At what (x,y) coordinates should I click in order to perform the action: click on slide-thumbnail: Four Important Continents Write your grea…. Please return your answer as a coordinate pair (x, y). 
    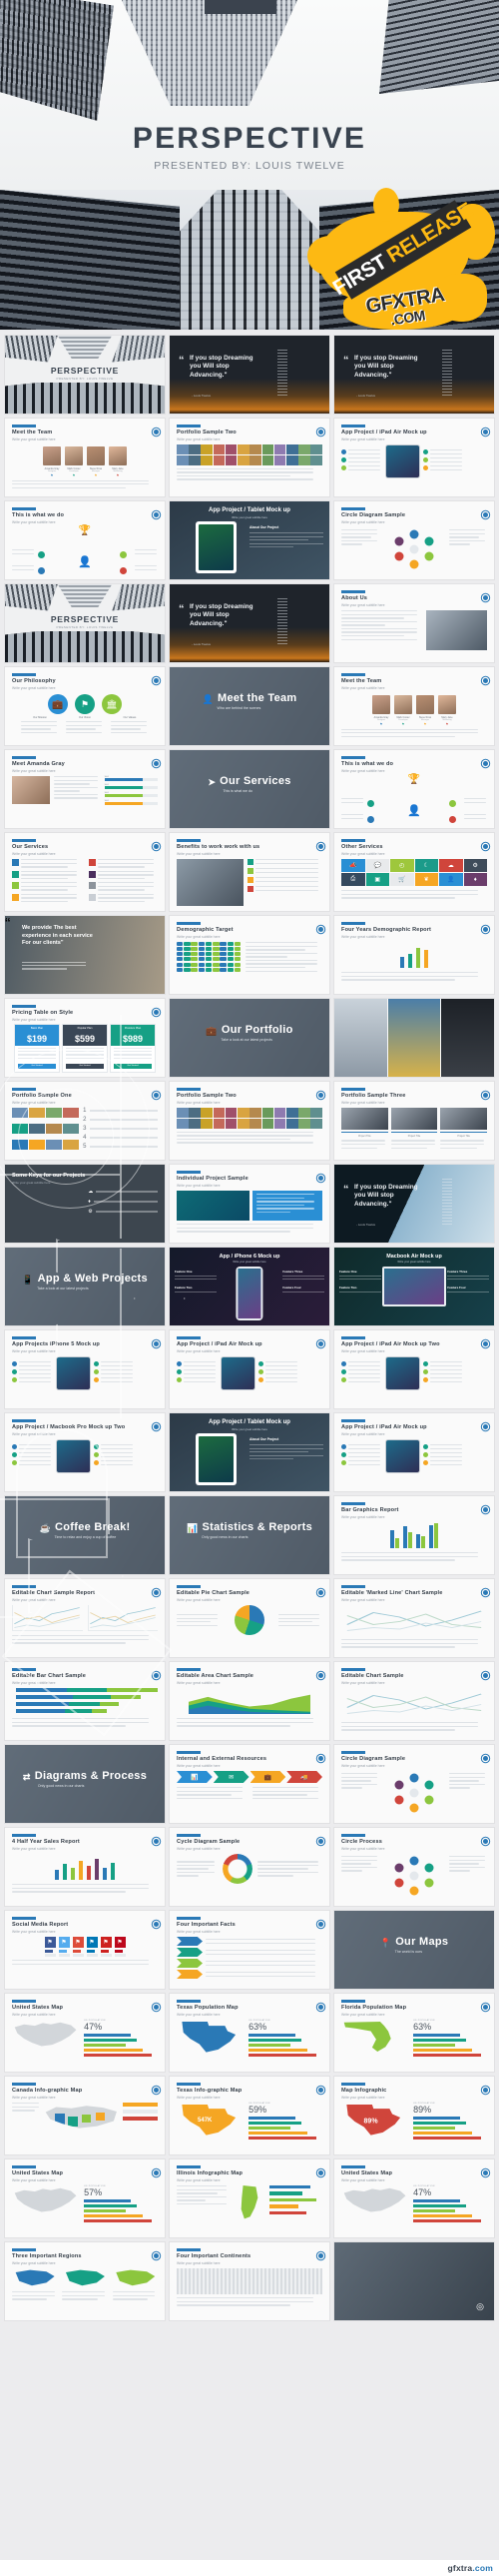
    Looking at the image, I should click on (249, 2281).